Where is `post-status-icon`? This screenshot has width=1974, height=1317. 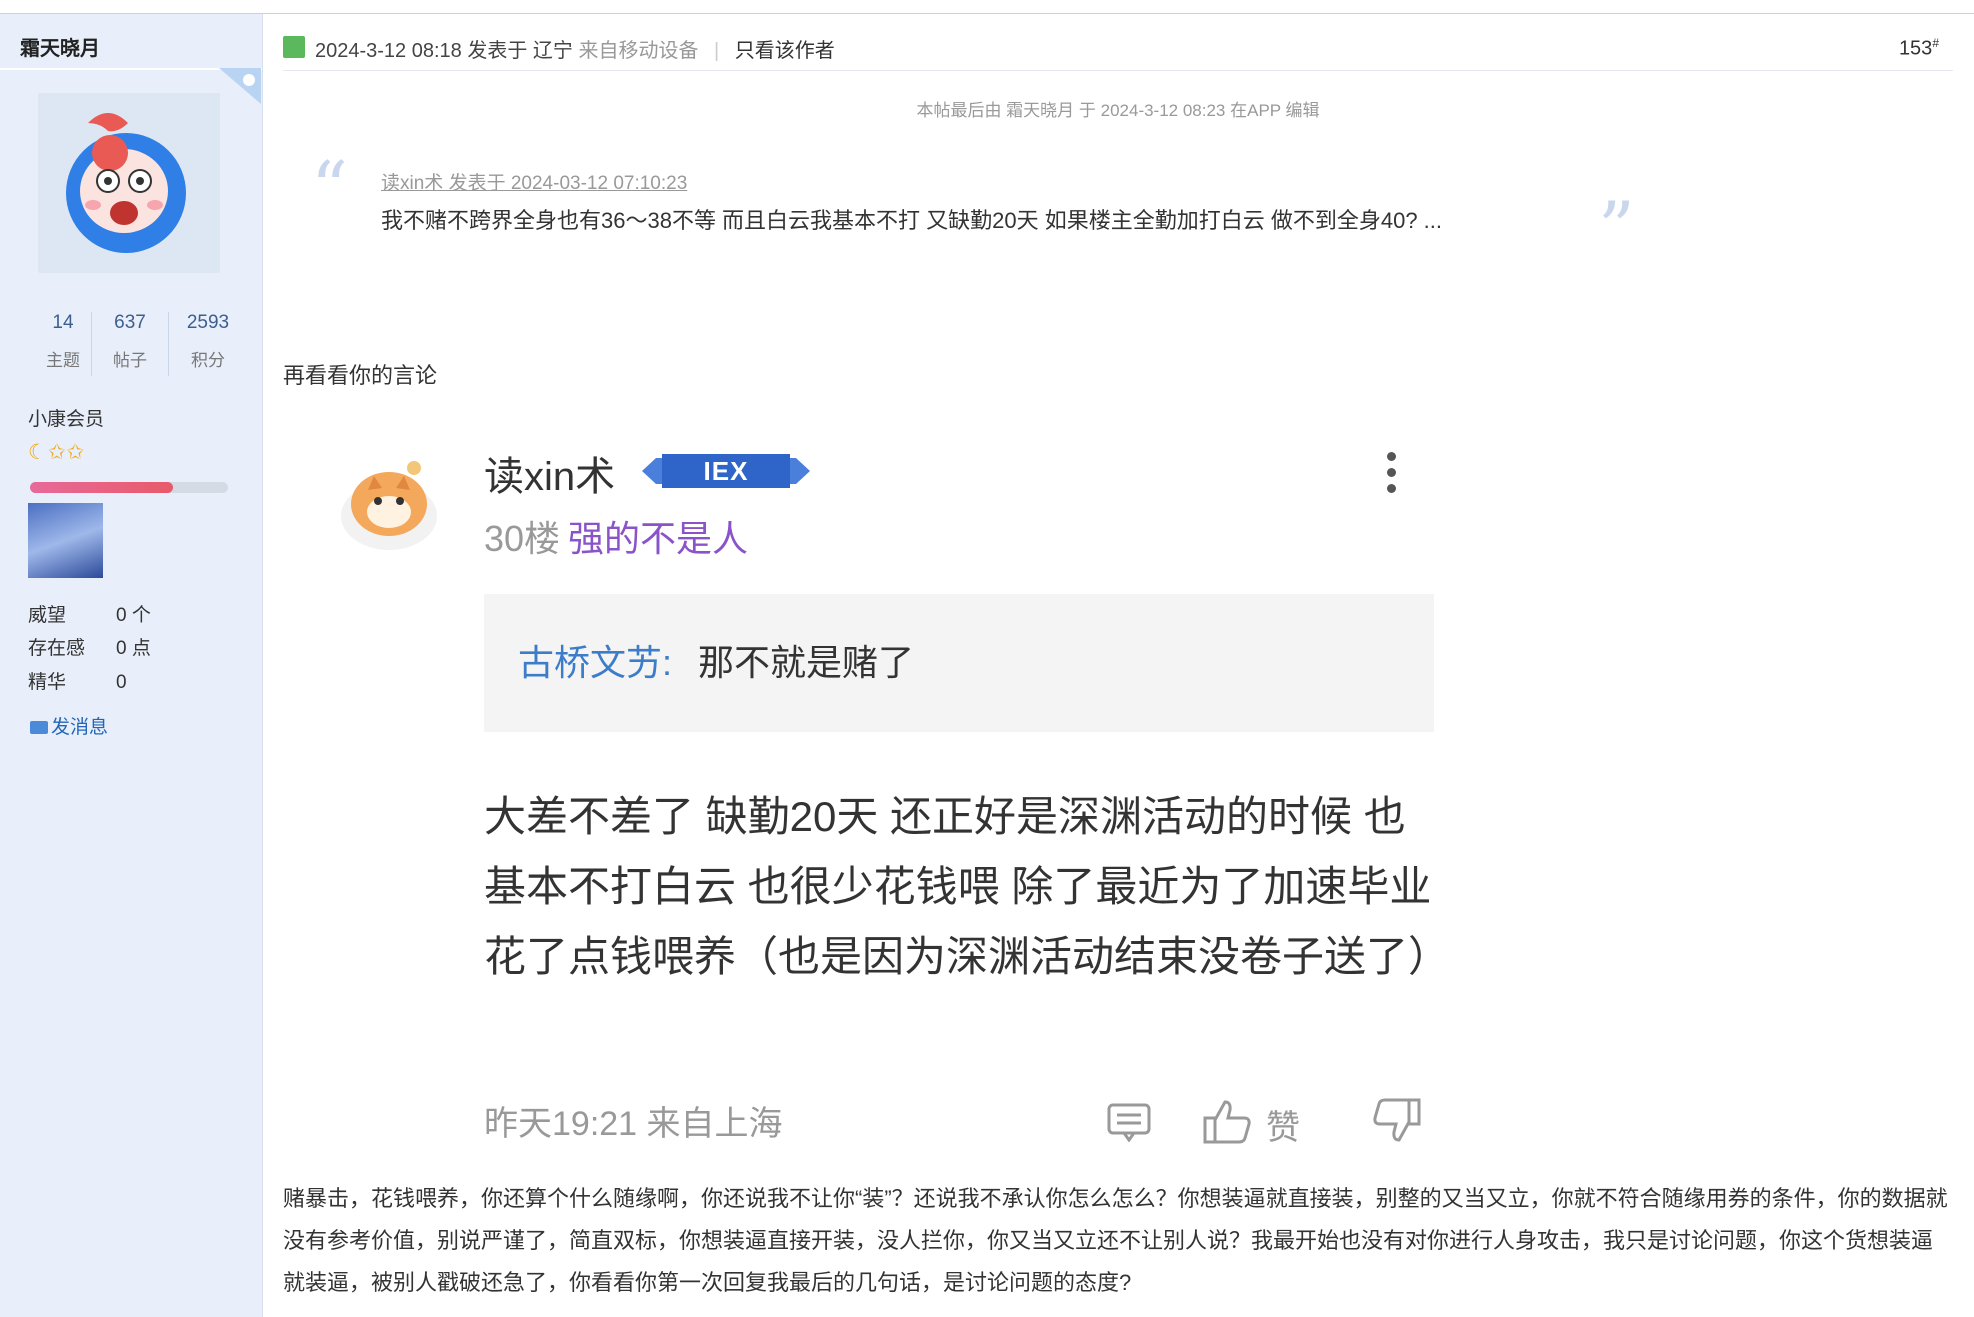 post-status-icon is located at coordinates (294, 47).